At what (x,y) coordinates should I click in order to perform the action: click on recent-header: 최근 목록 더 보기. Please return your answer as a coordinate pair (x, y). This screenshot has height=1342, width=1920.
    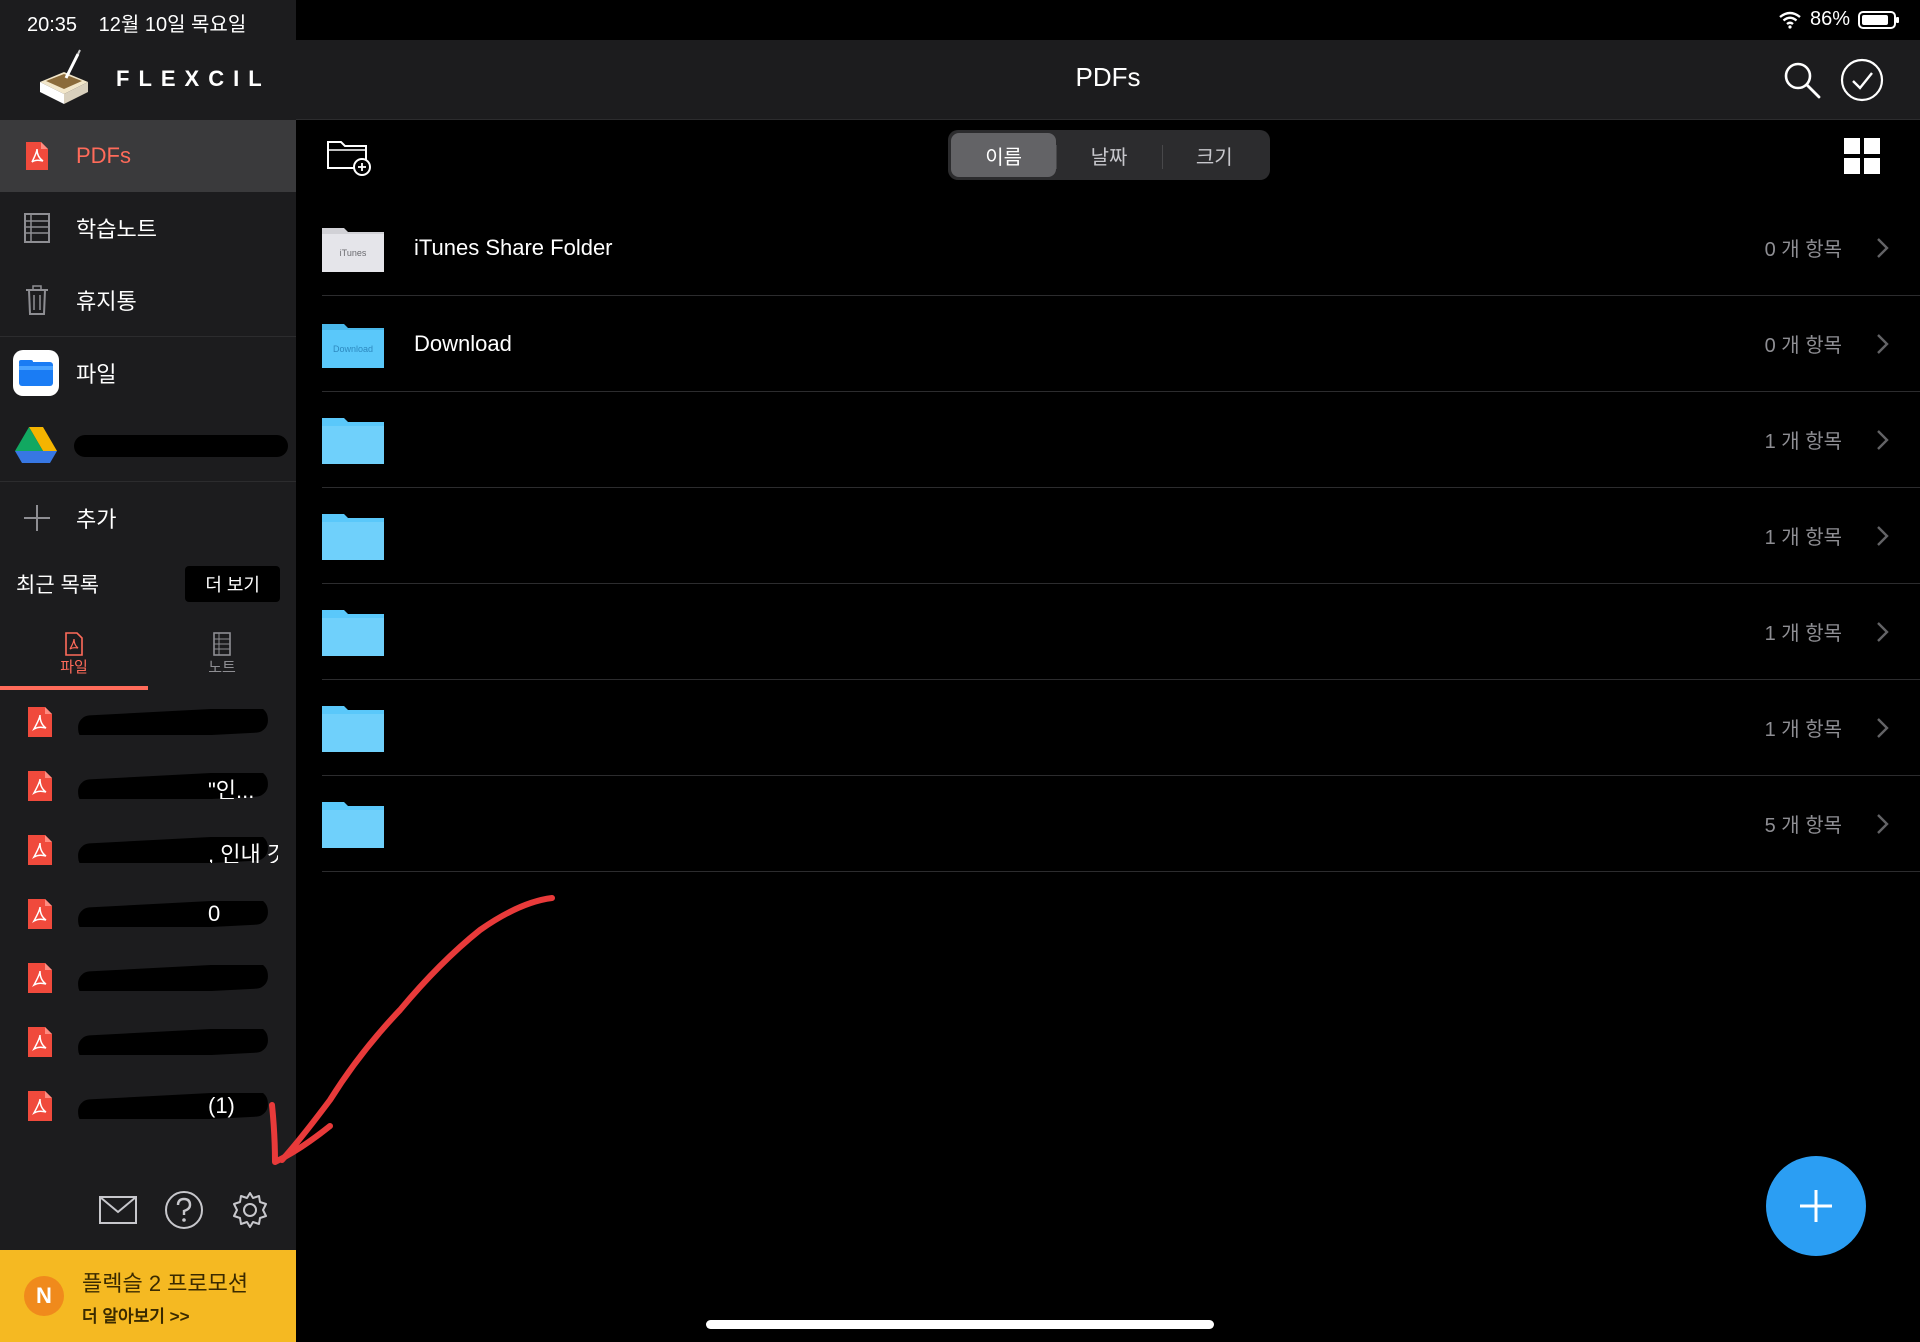
    Looking at the image, I should click on (148, 584).